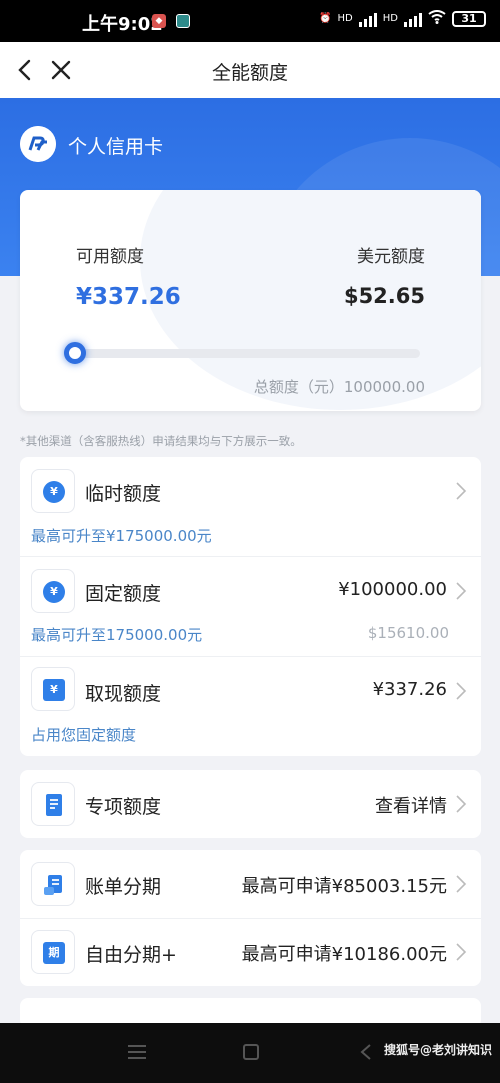  What do you see at coordinates (122, 24) in the screenshot?
I see `status-time: 上午9:02` at bounding box center [122, 24].